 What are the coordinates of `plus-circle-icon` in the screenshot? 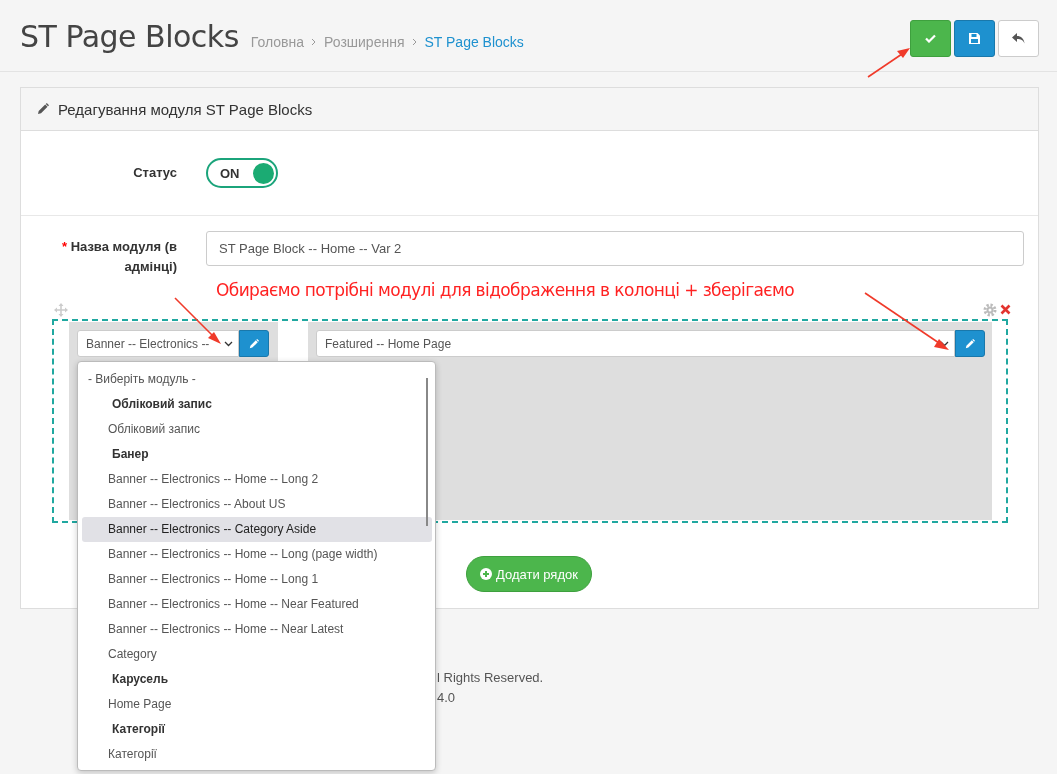 It's located at (486, 574).